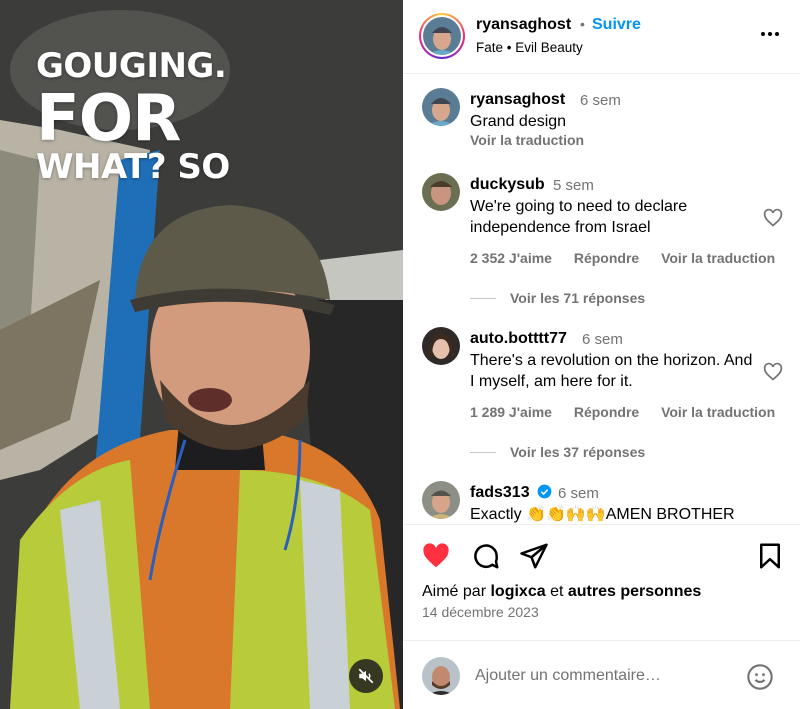 The height and width of the screenshot is (709, 800). I want to click on comment-username-text: fads313, so click(500, 492).